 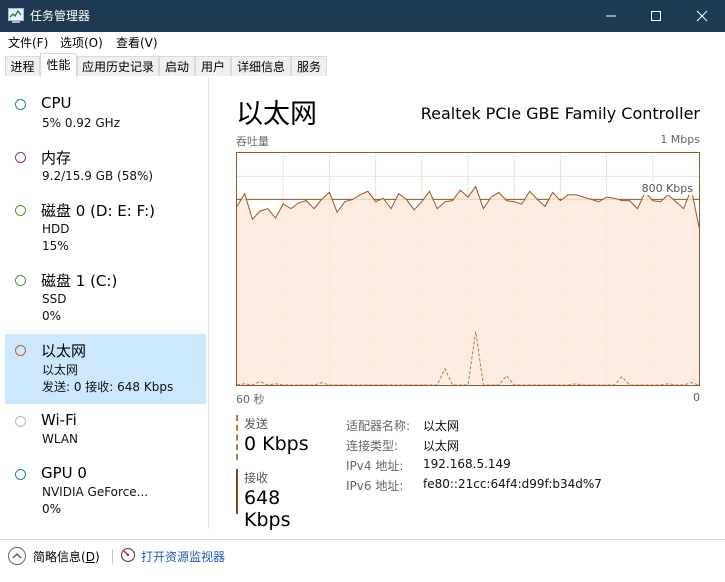 I want to click on tab-performance: 性能, so click(x=58, y=65).